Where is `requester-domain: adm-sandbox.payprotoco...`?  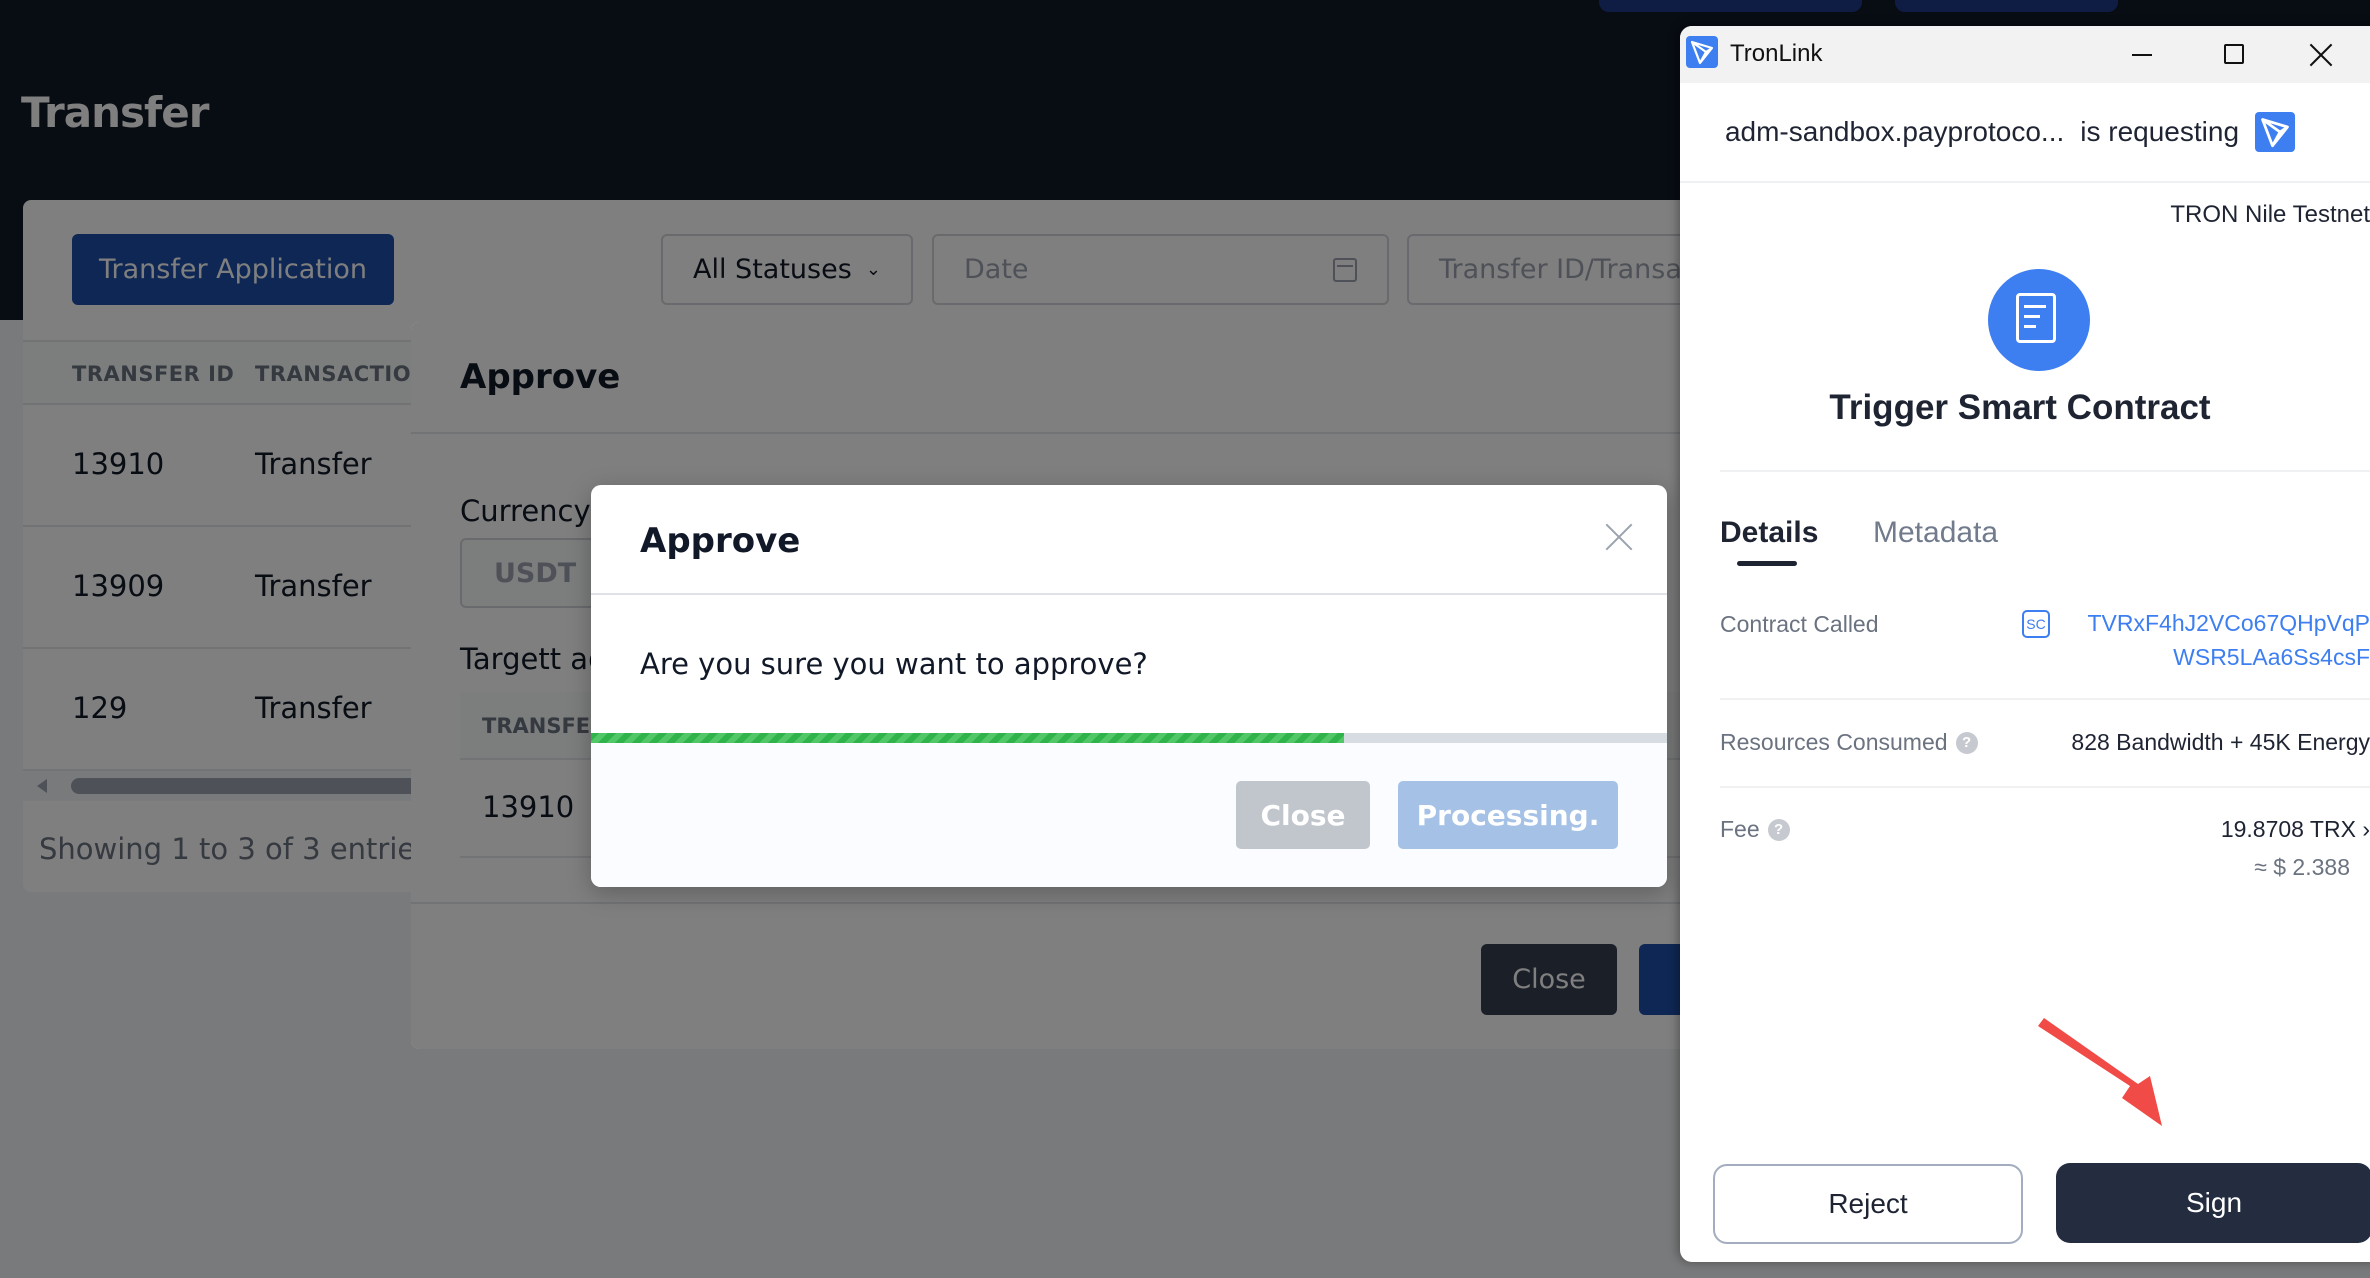 requester-domain: adm-sandbox.payprotoco... is located at coordinates (1894, 131).